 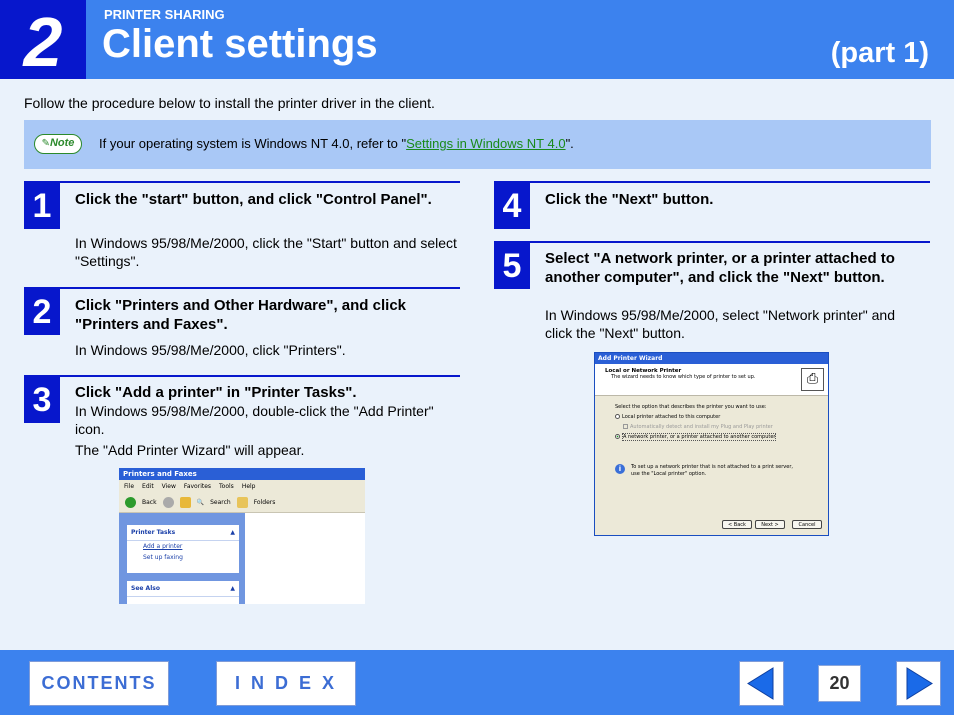 I want to click on option-local-label: Local printer attached to this computer, so click(x=671, y=417).